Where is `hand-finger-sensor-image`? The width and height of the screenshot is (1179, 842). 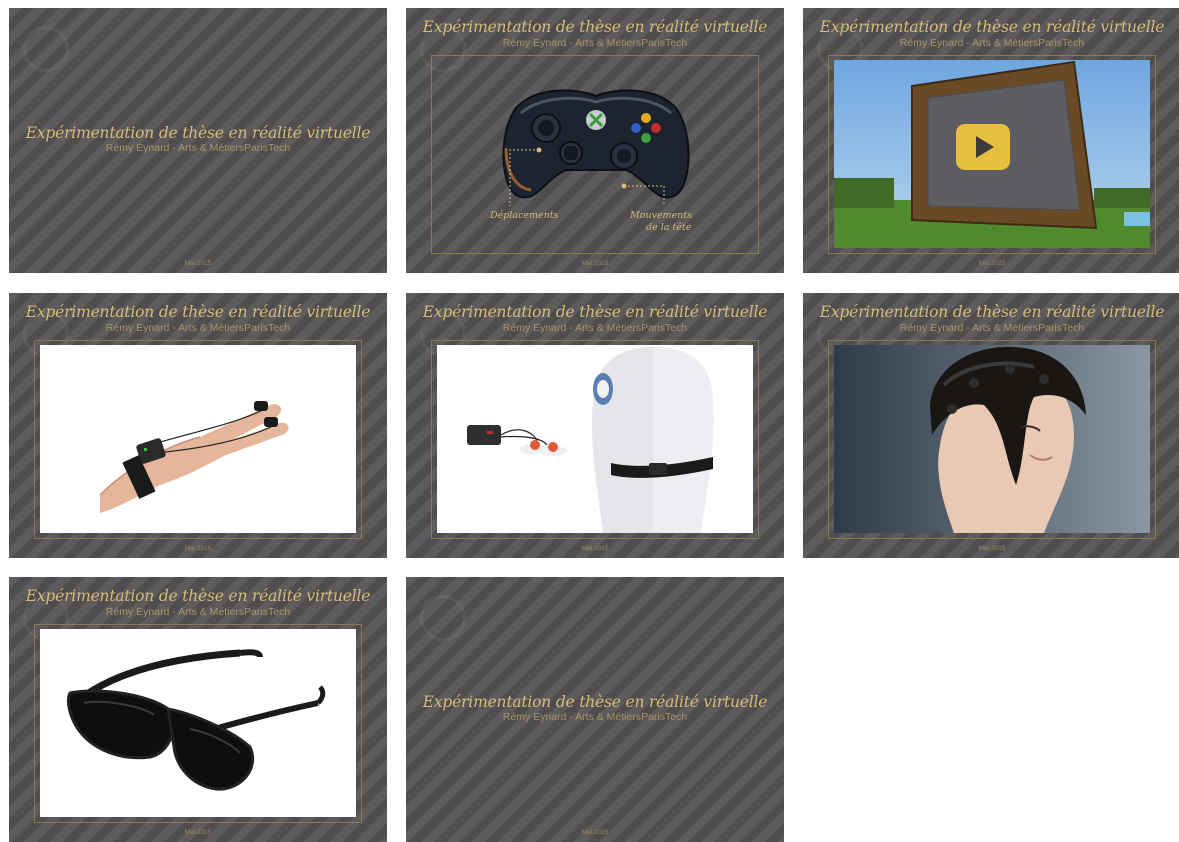
hand-finger-sensor-image is located at coordinates (198, 439).